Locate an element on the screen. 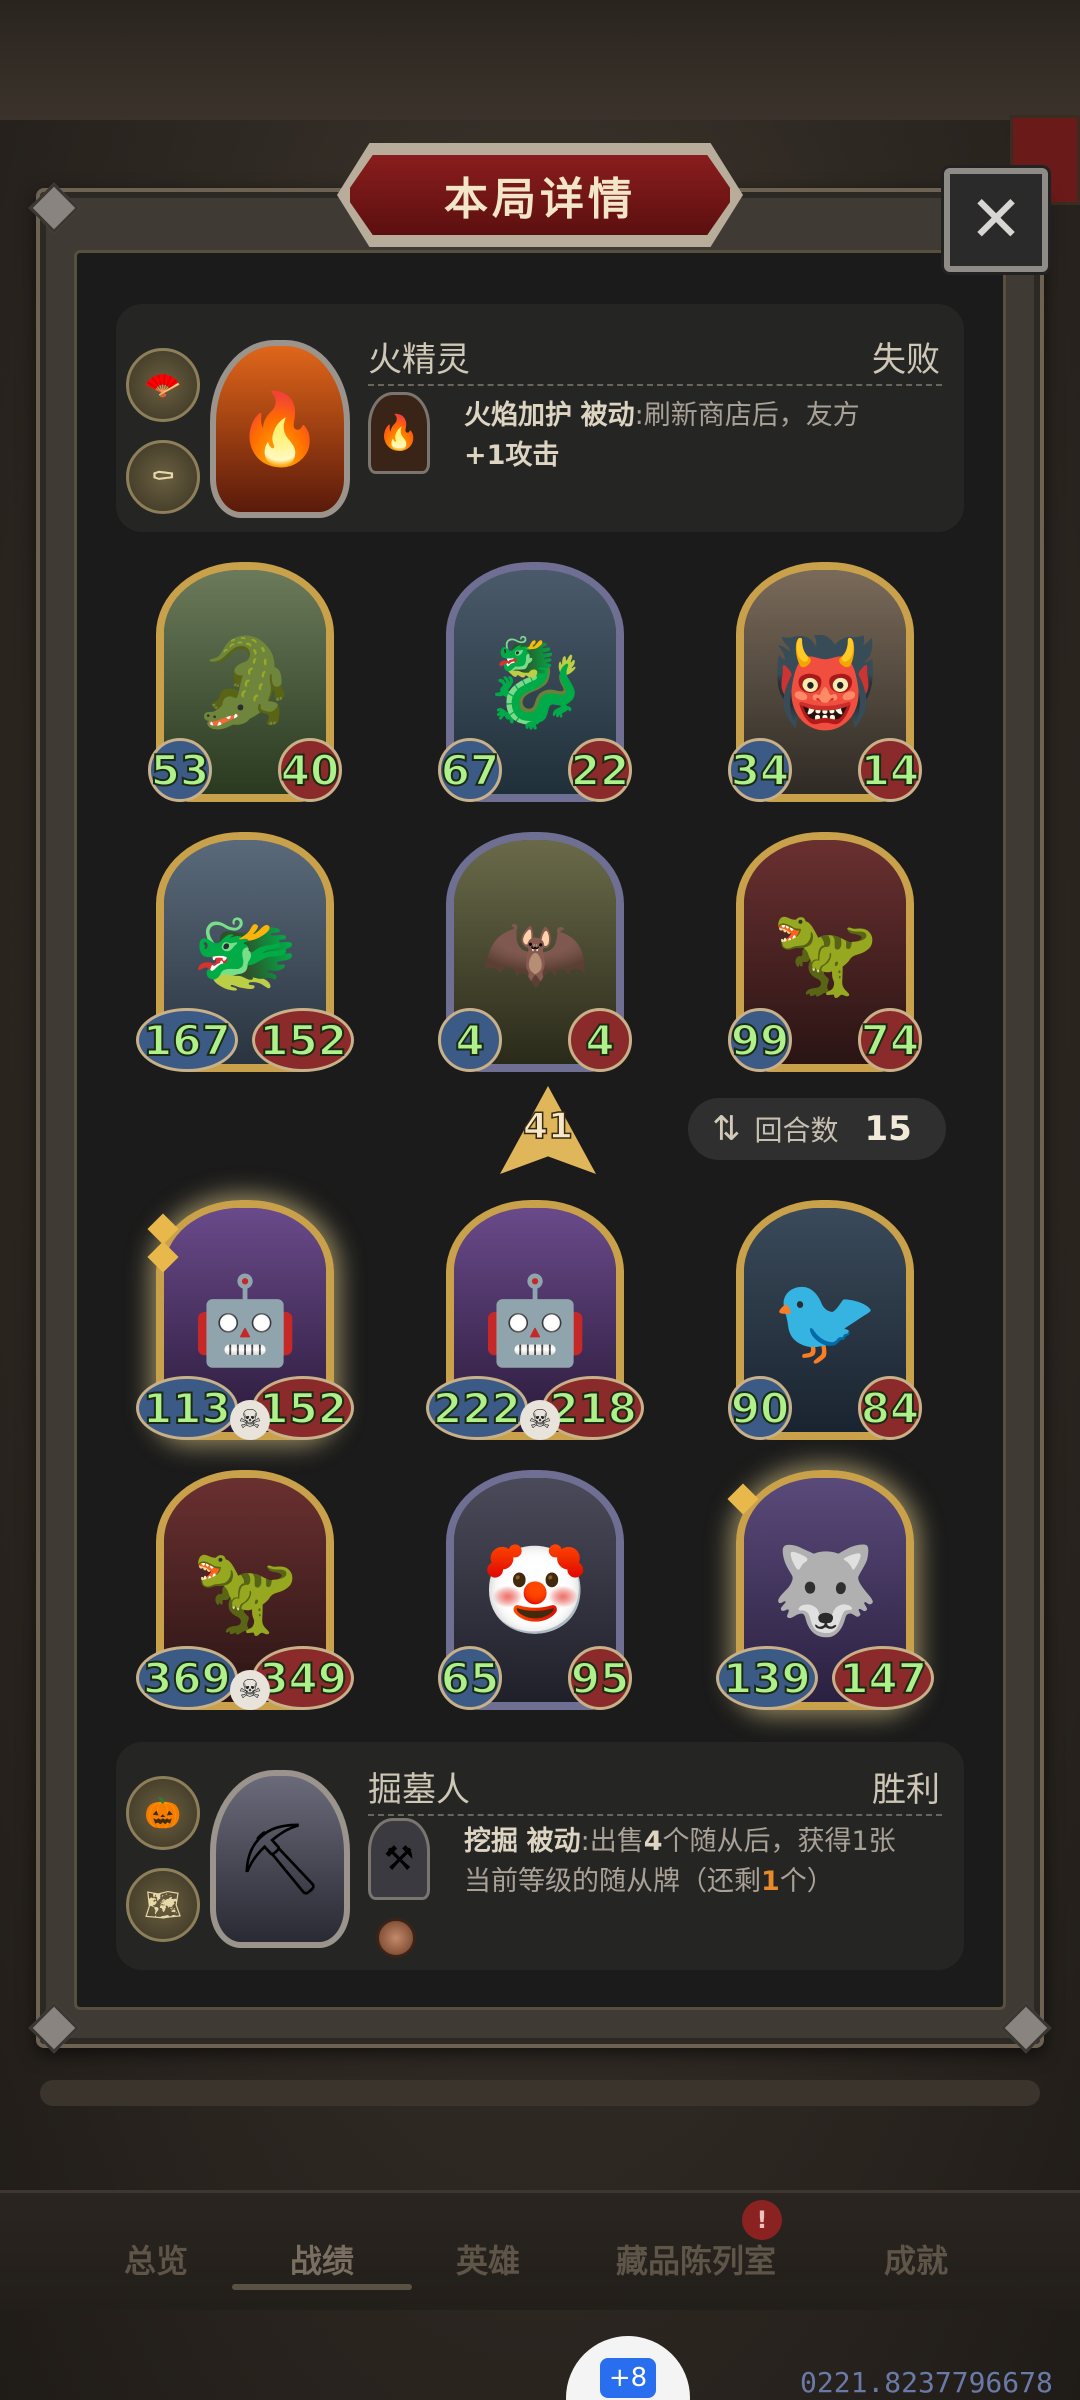 The height and width of the screenshot is (2400, 1080). attack-value: 99 is located at coordinates (760, 1040).